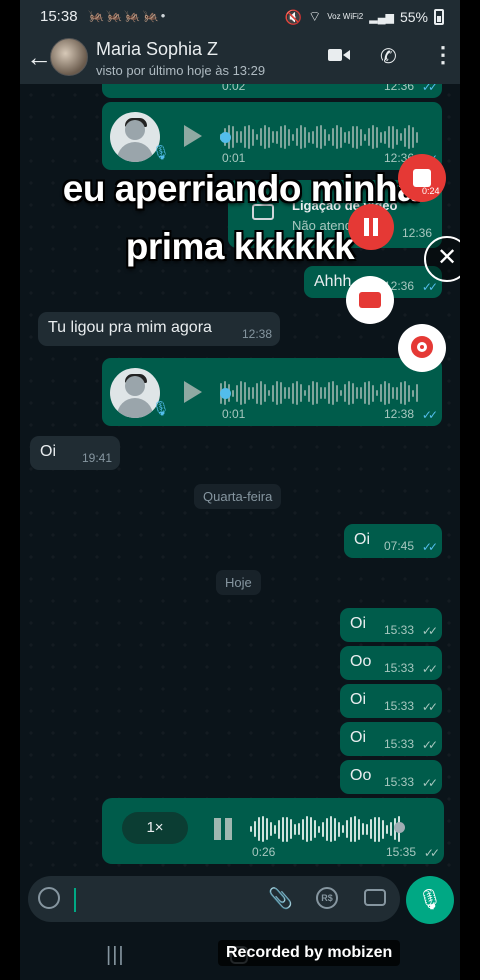 The image size is (480, 980). Describe the element at coordinates (75, 900) in the screenshot. I see `text-cursor` at that location.